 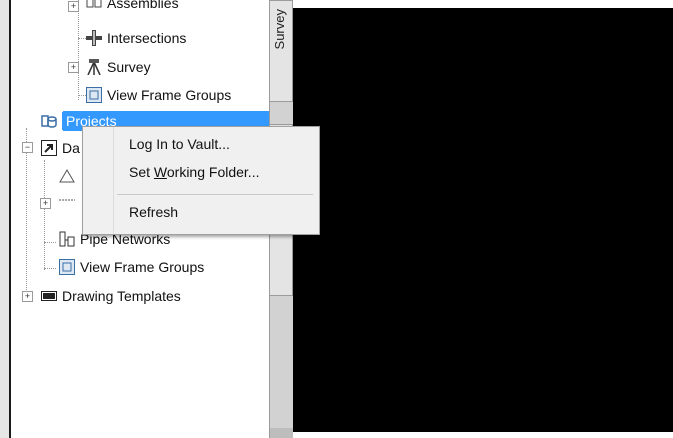 What do you see at coordinates (483, 435) in the screenshot?
I see `canvas-bottom-border` at bounding box center [483, 435].